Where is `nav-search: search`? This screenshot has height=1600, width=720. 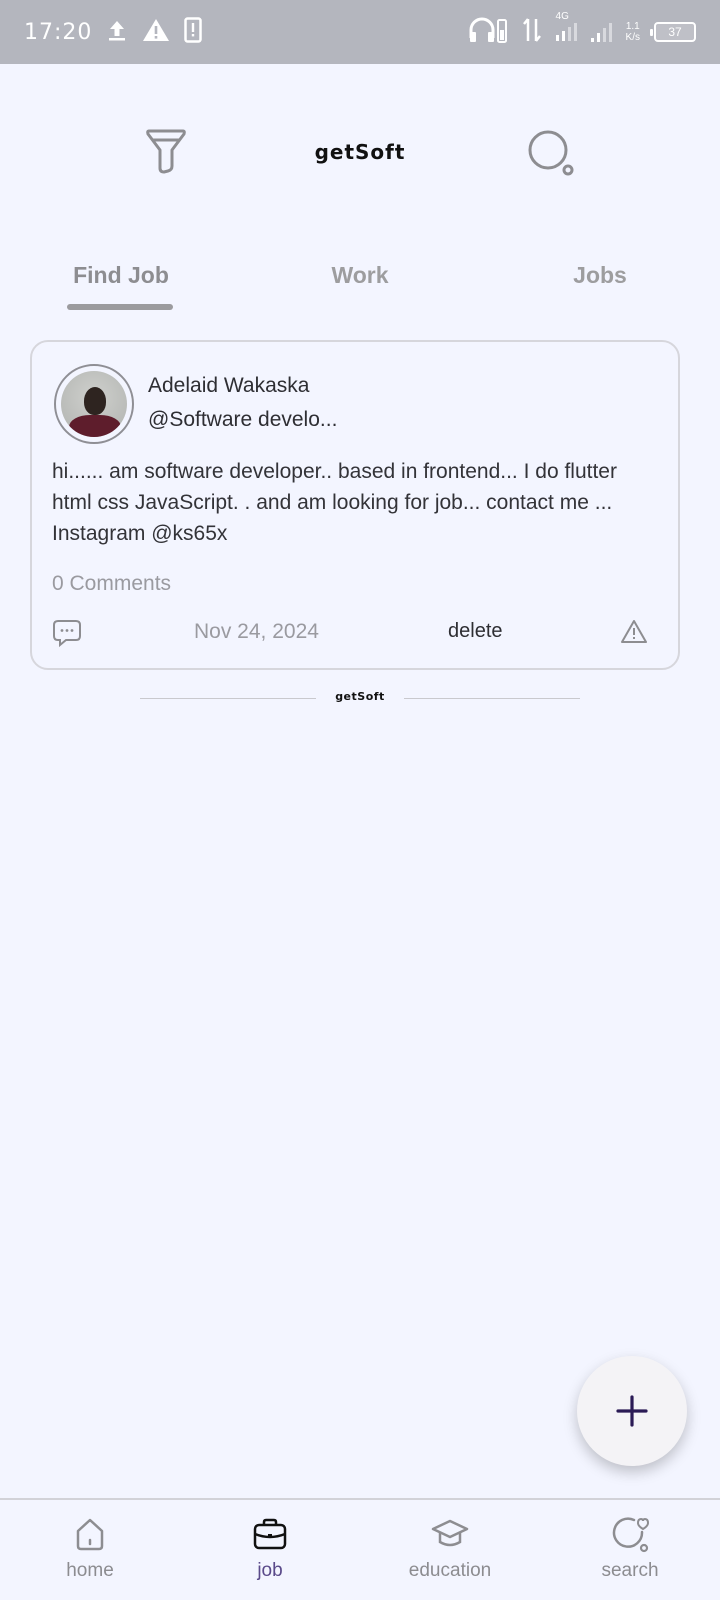 nav-search: search is located at coordinates (630, 1548).